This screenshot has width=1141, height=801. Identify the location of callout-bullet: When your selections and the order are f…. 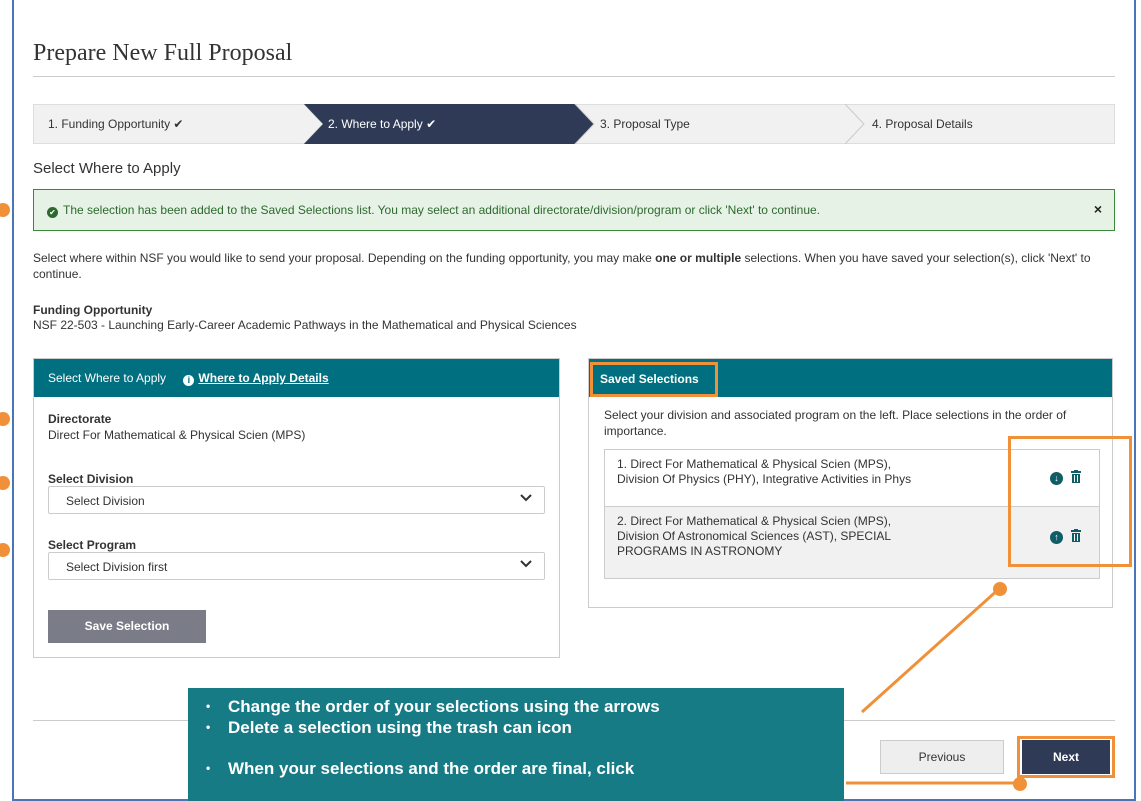
(527, 768).